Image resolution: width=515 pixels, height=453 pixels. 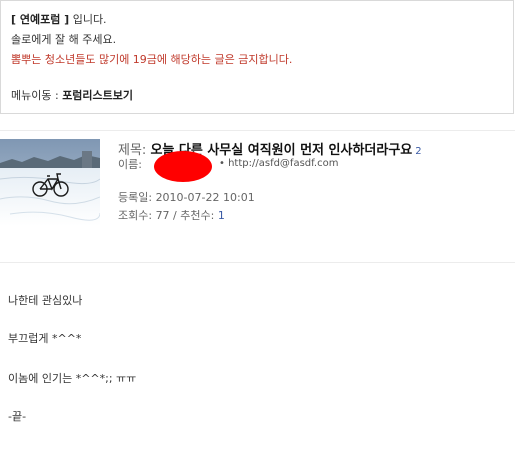 I want to click on post-body-line: -끝-, so click(x=17, y=416).